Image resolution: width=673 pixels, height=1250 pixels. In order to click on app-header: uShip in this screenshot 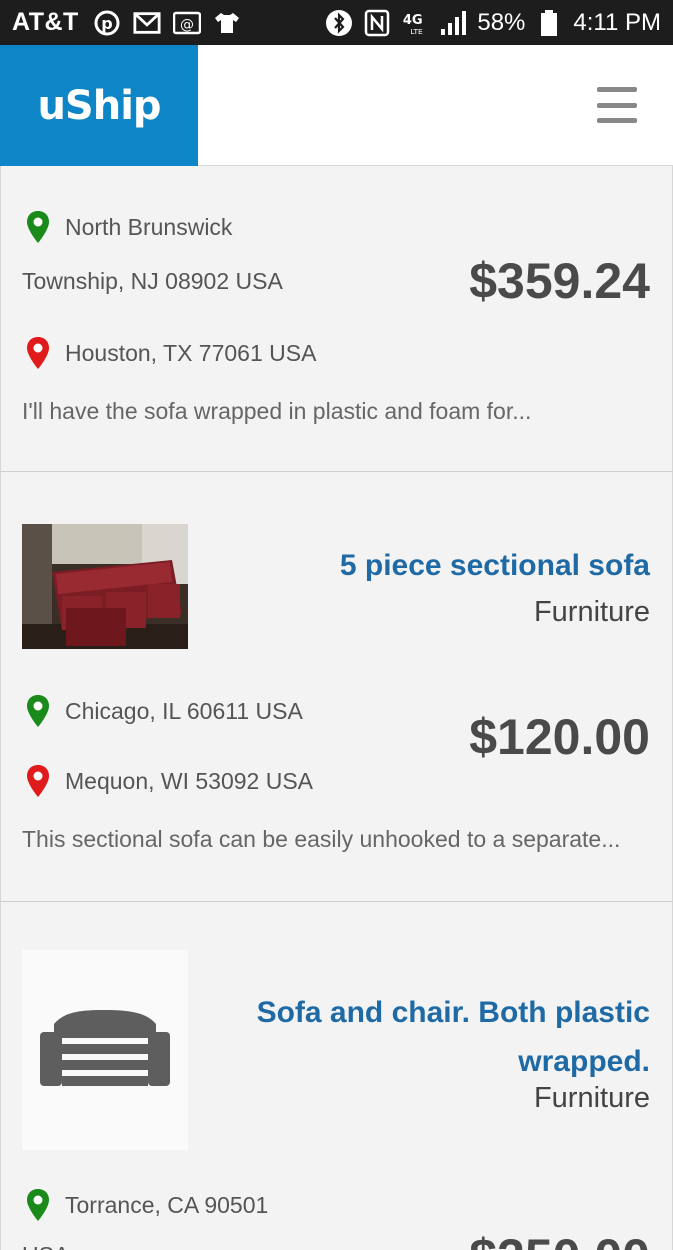, I will do `click(336, 105)`.